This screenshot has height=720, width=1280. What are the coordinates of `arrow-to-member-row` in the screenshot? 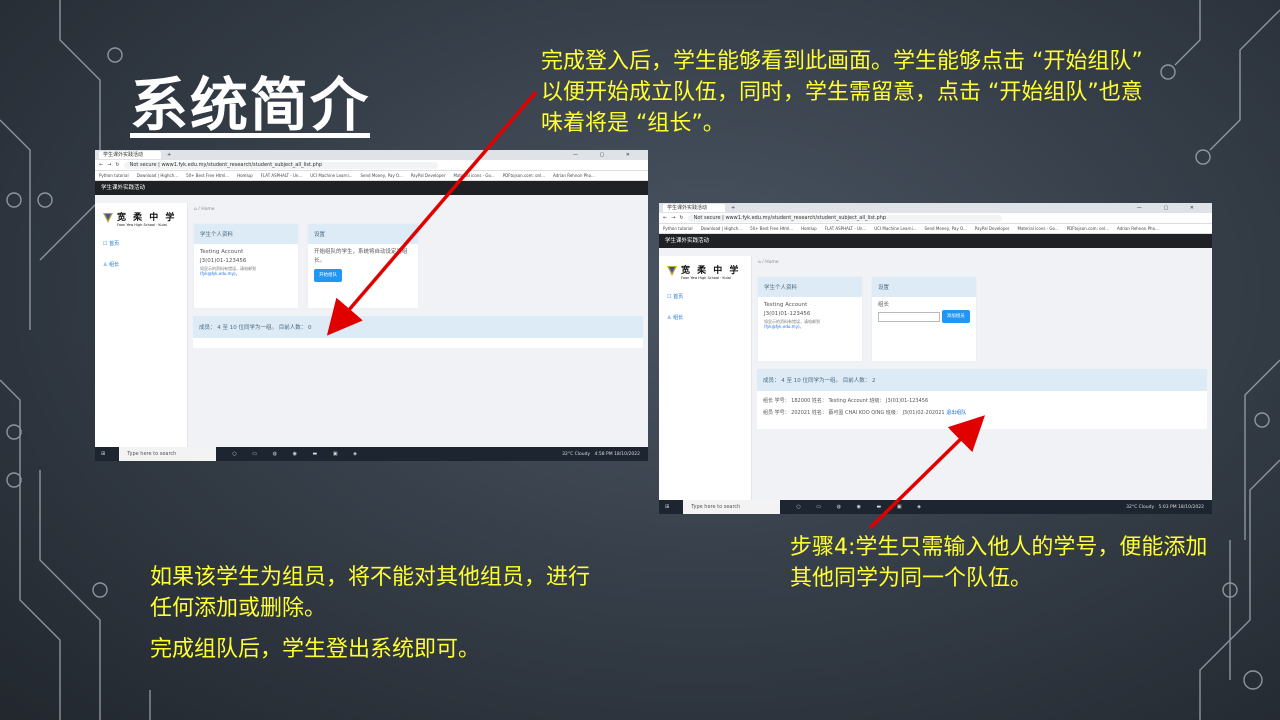 It's located at (926, 472).